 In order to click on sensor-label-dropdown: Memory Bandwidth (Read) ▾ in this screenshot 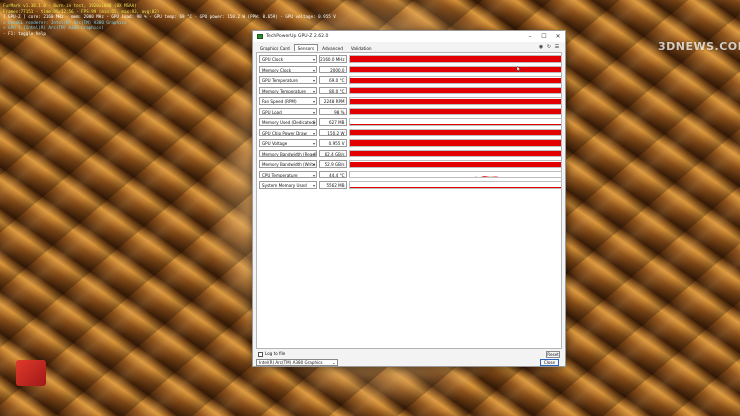, I will do `click(288, 153)`.